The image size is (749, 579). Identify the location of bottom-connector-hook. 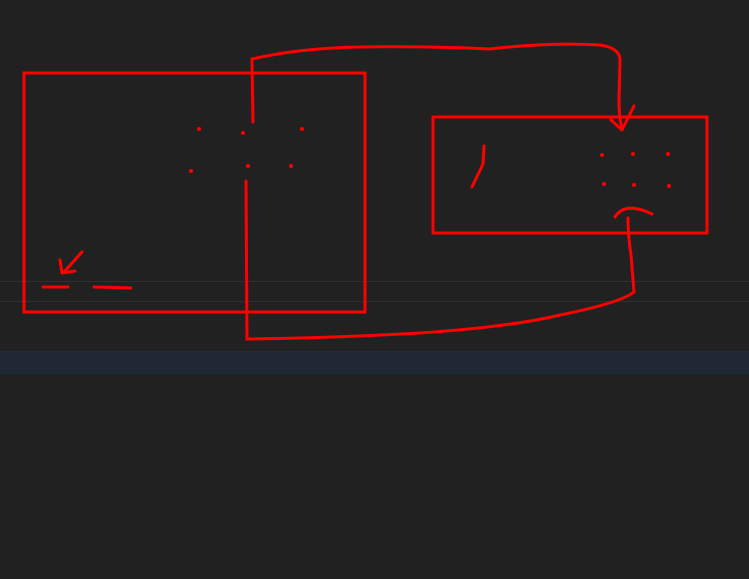
(633, 212).